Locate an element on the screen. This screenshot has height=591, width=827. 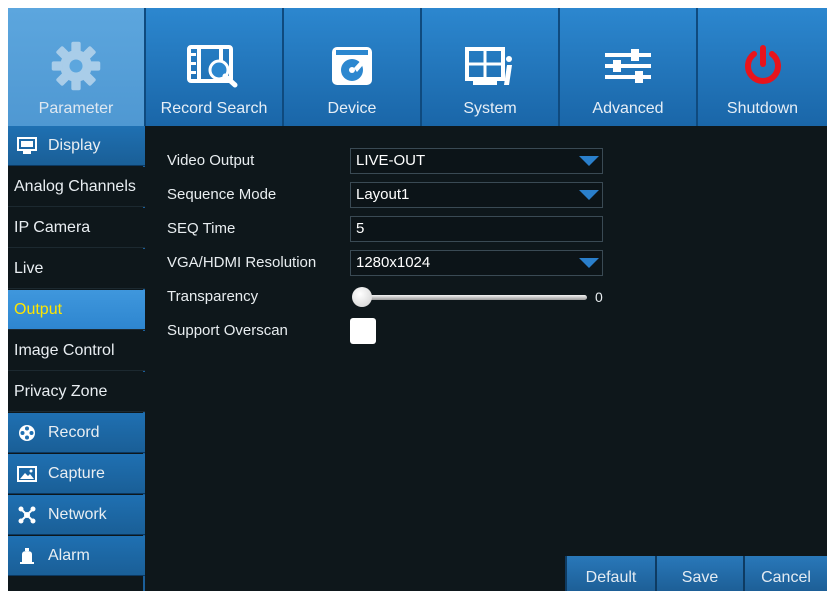
sidebar-item-label: IP Camera is located at coordinates (52, 227).